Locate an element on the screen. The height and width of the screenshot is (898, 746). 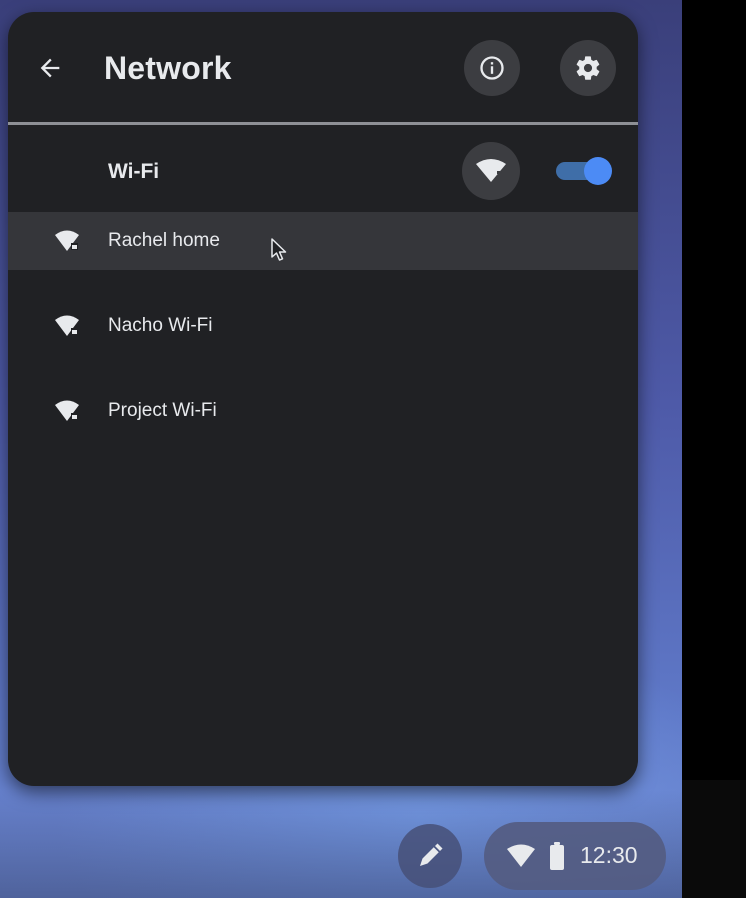
clock-time: 12:30 is located at coordinates (609, 855).